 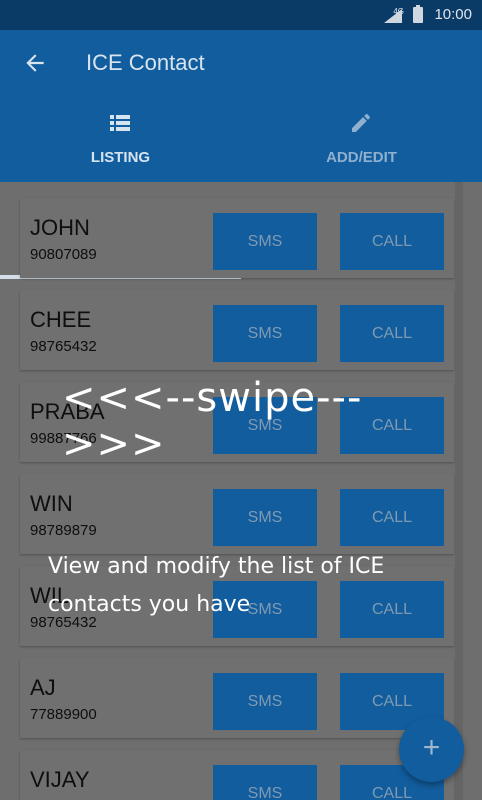 What do you see at coordinates (120, 123) in the screenshot?
I see `list-icon` at bounding box center [120, 123].